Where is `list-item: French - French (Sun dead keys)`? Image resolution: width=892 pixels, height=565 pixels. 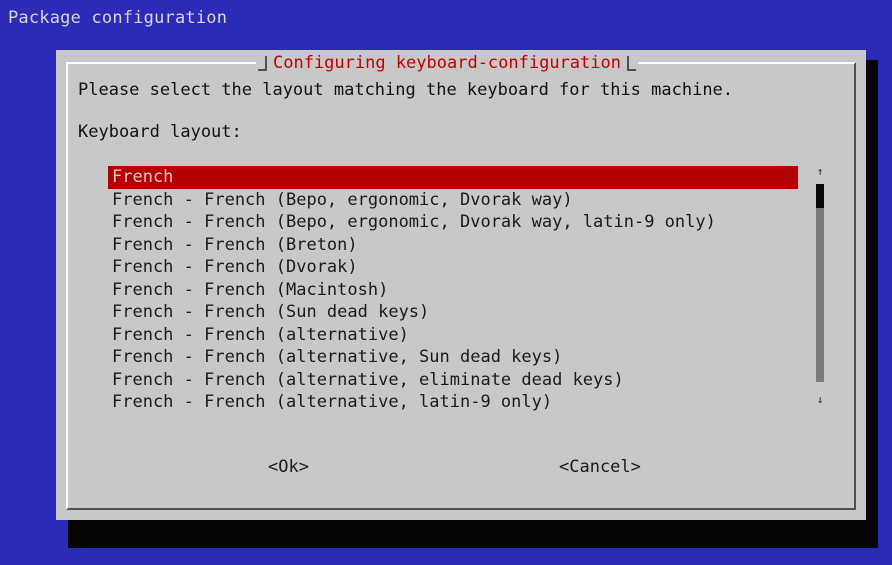 list-item: French - French (Sun dead keys) is located at coordinates (453, 312).